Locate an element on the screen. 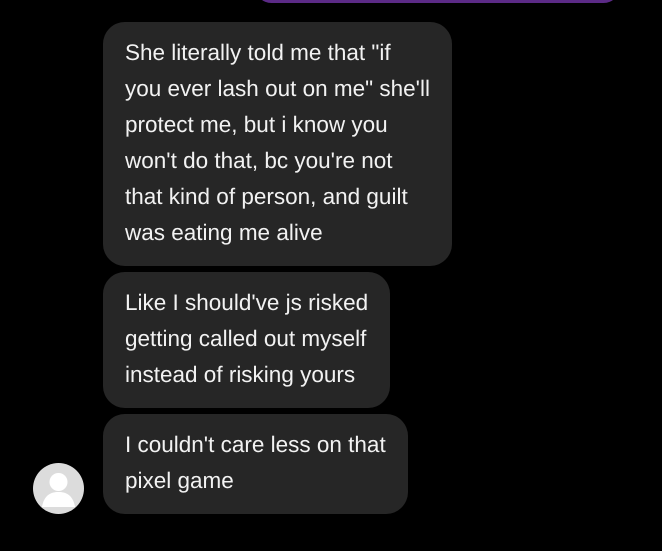  message-text: I couldn't care less on that pixel game is located at coordinates (255, 463).